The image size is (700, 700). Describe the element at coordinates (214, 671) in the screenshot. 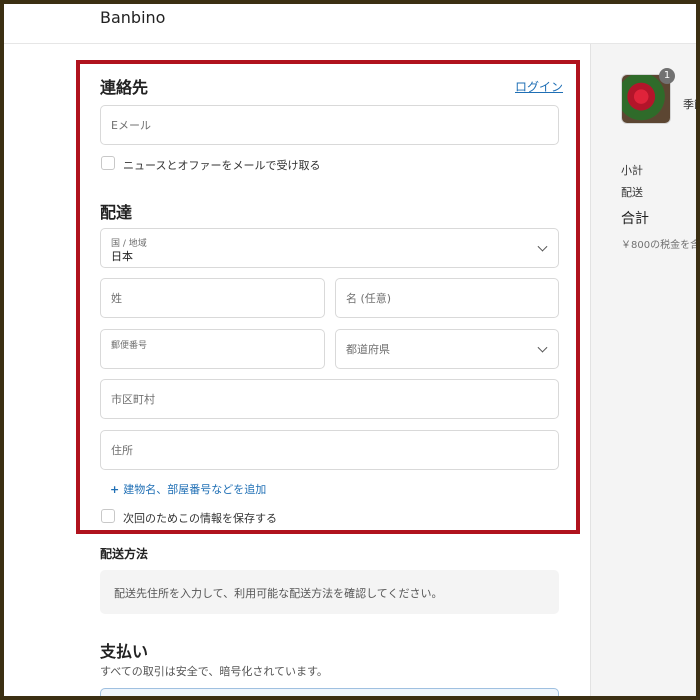

I see `payment-subtitle: すべての取引は安全で、暗号化されています。` at that location.